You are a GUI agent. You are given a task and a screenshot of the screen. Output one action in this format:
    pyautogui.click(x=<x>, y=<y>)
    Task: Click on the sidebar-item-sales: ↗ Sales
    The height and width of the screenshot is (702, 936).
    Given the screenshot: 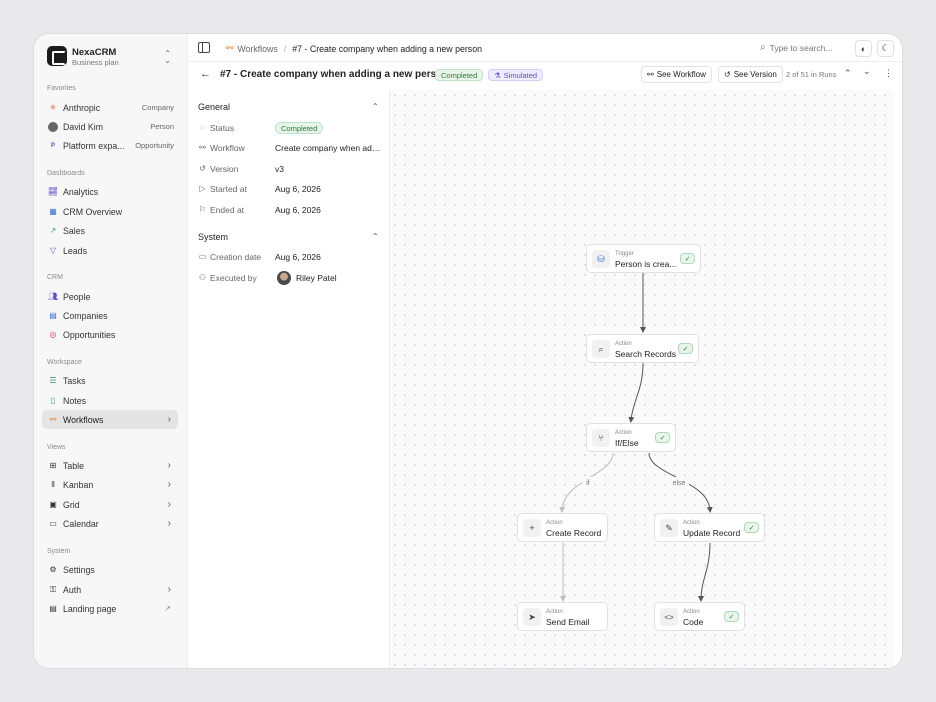 What is the action you would take?
    pyautogui.click(x=110, y=230)
    